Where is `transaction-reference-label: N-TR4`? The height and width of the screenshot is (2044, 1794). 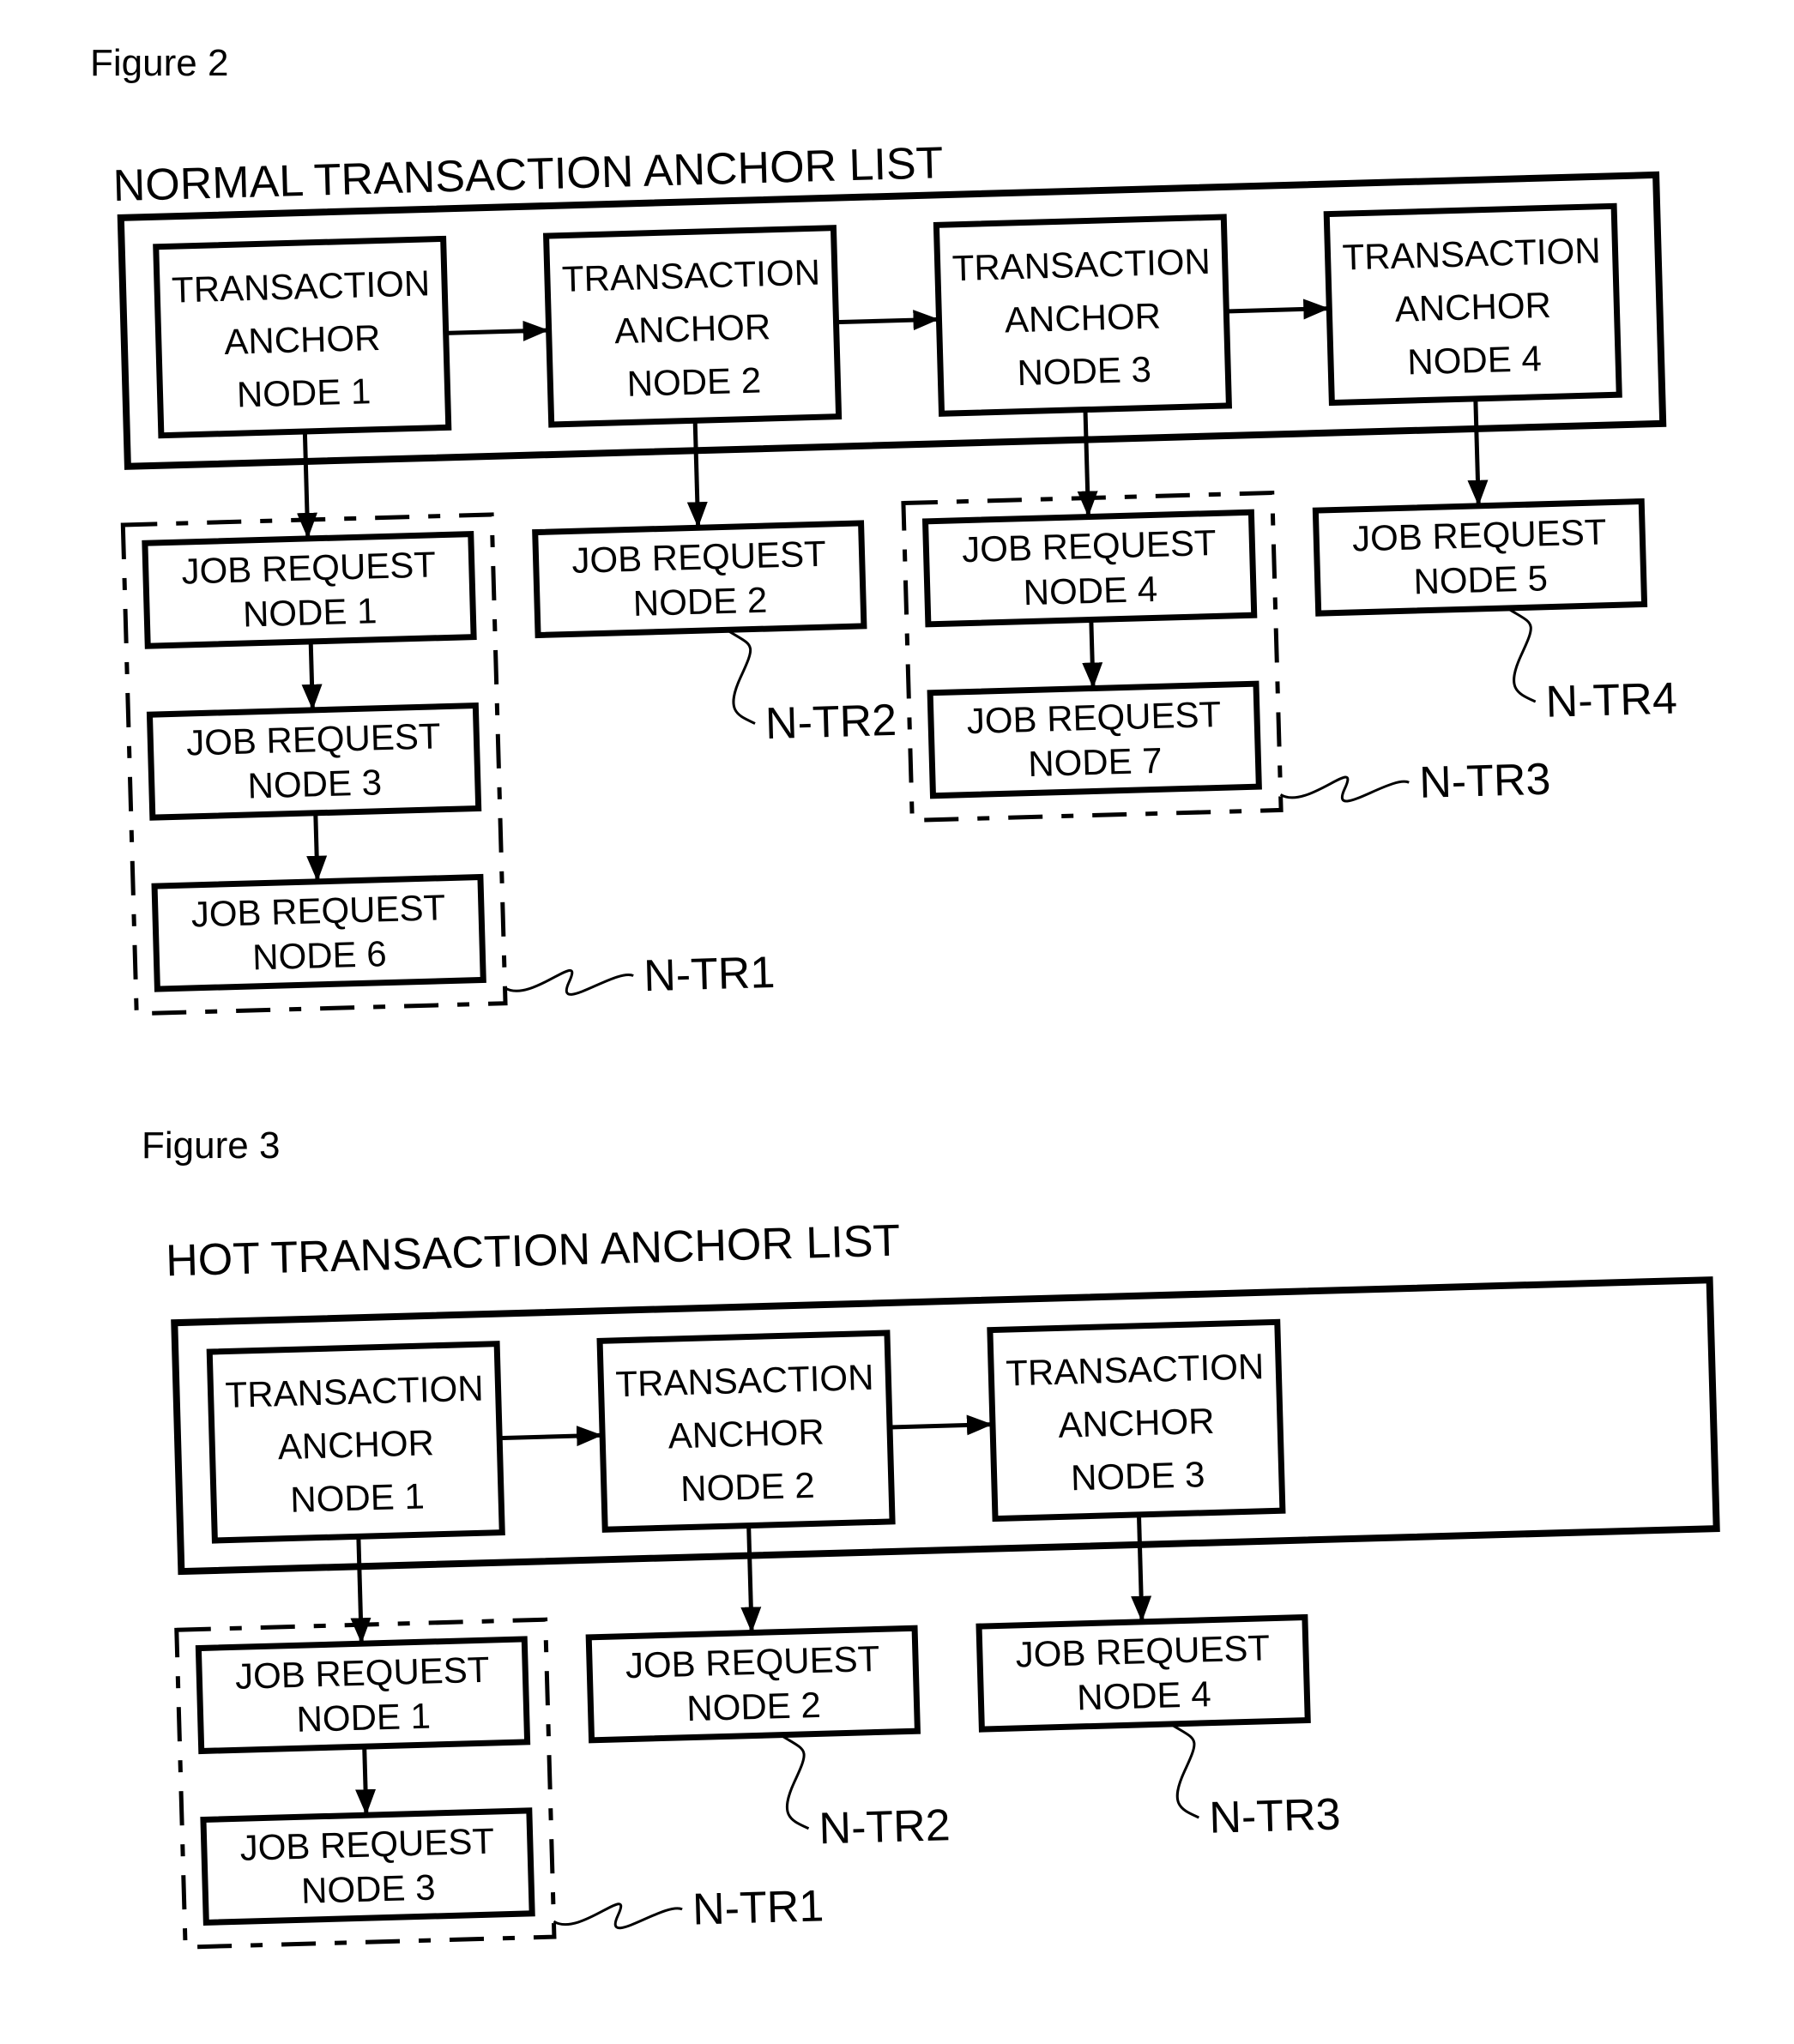
transaction-reference-label: N-TR4 is located at coordinates (1611, 700).